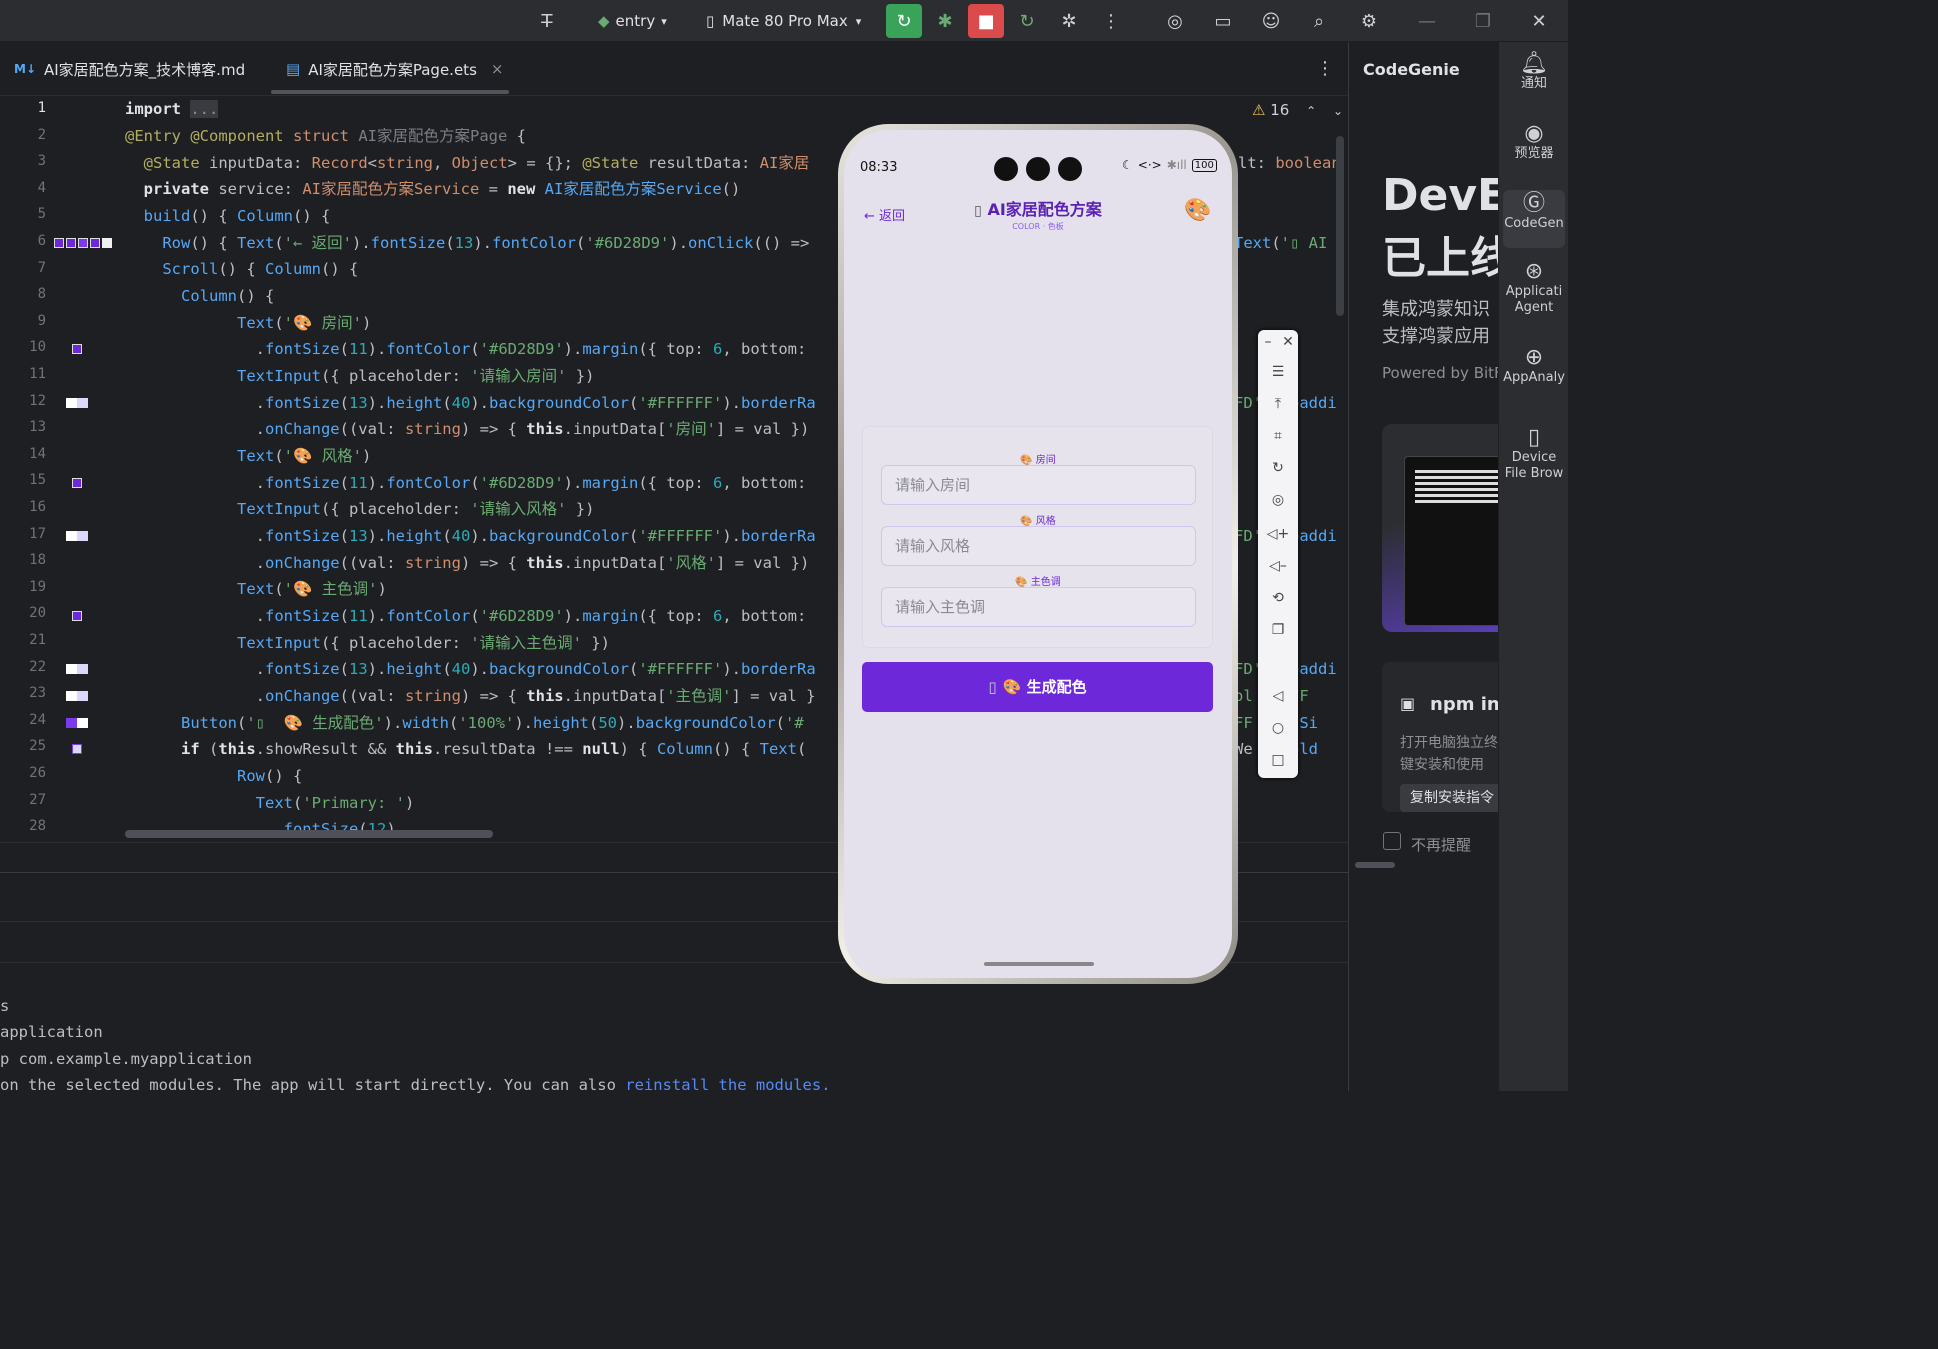 The width and height of the screenshot is (1938, 1349). I want to click on code-line: @Entry @Component struct AI家居配色方案Page {, so click(325, 136).